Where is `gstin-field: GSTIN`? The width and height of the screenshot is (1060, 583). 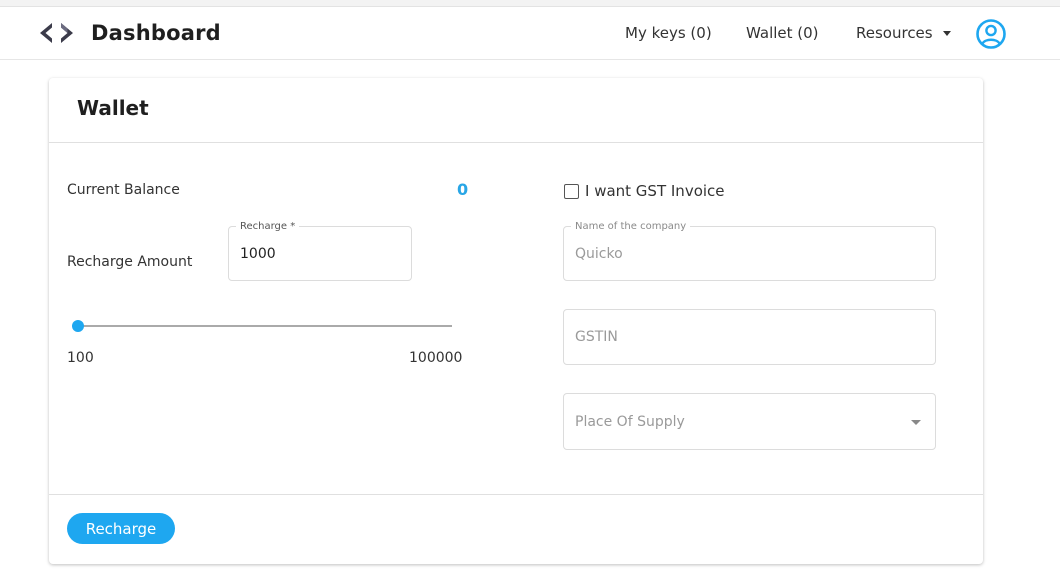
gstin-field: GSTIN is located at coordinates (749, 337).